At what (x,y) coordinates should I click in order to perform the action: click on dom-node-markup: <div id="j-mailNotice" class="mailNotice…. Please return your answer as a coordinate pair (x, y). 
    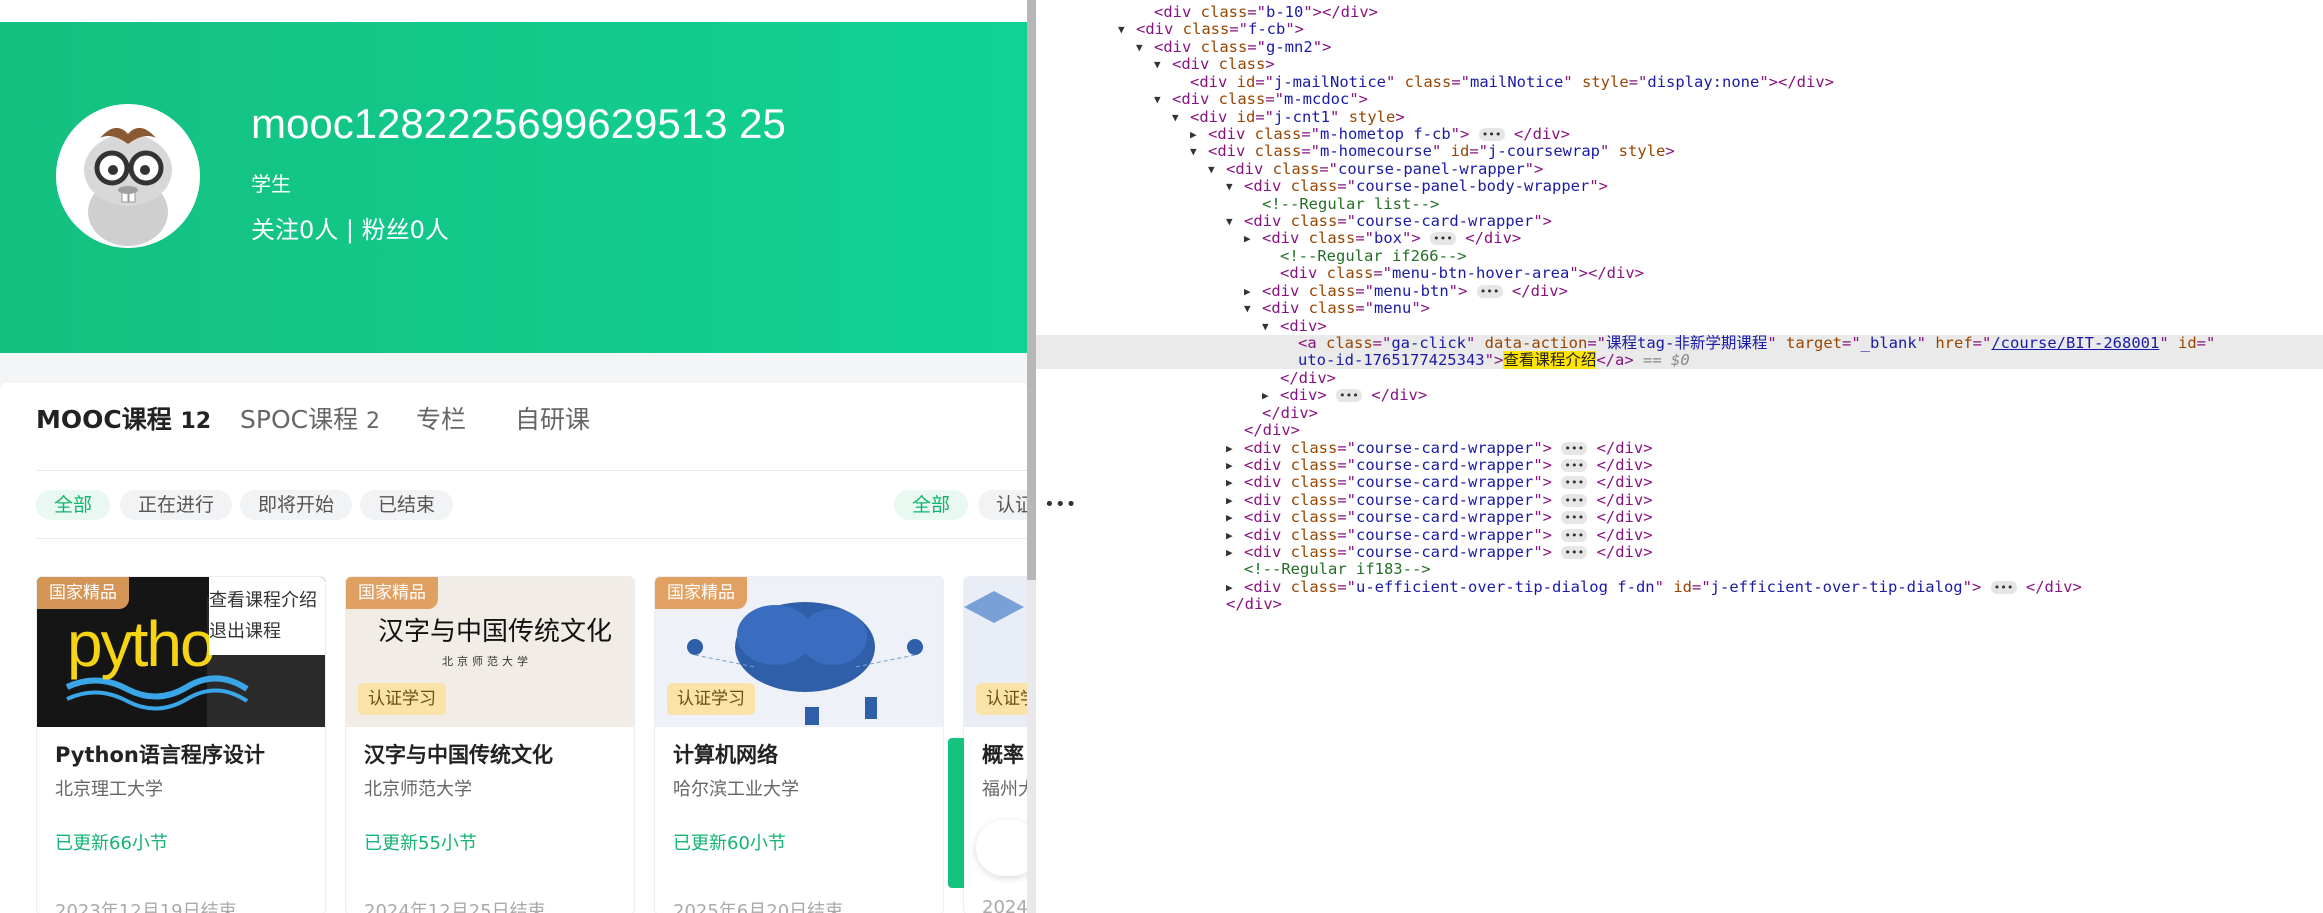
    Looking at the image, I should click on (1512, 81).